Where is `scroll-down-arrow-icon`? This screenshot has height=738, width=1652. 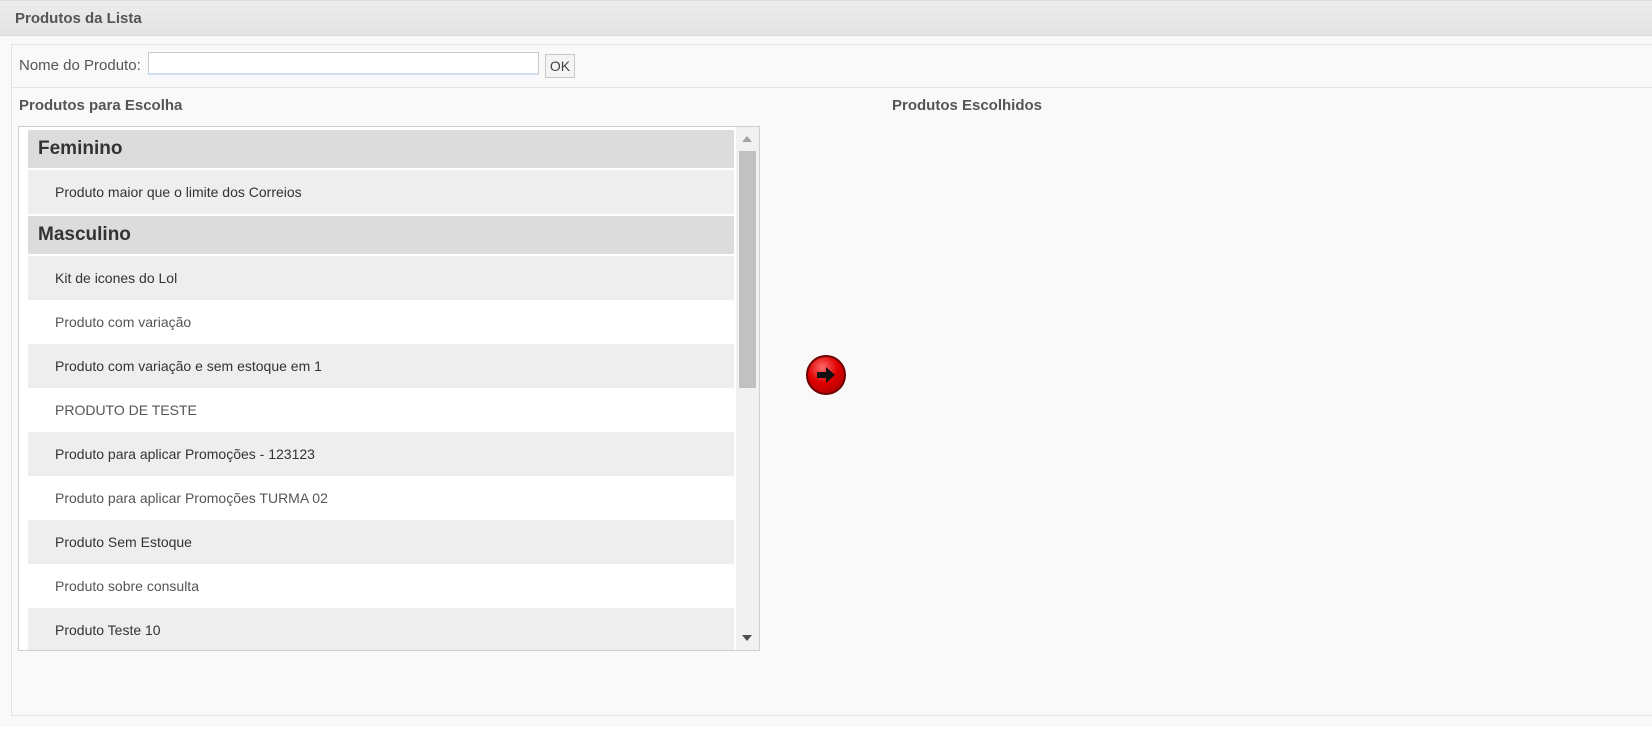 scroll-down-arrow-icon is located at coordinates (747, 638).